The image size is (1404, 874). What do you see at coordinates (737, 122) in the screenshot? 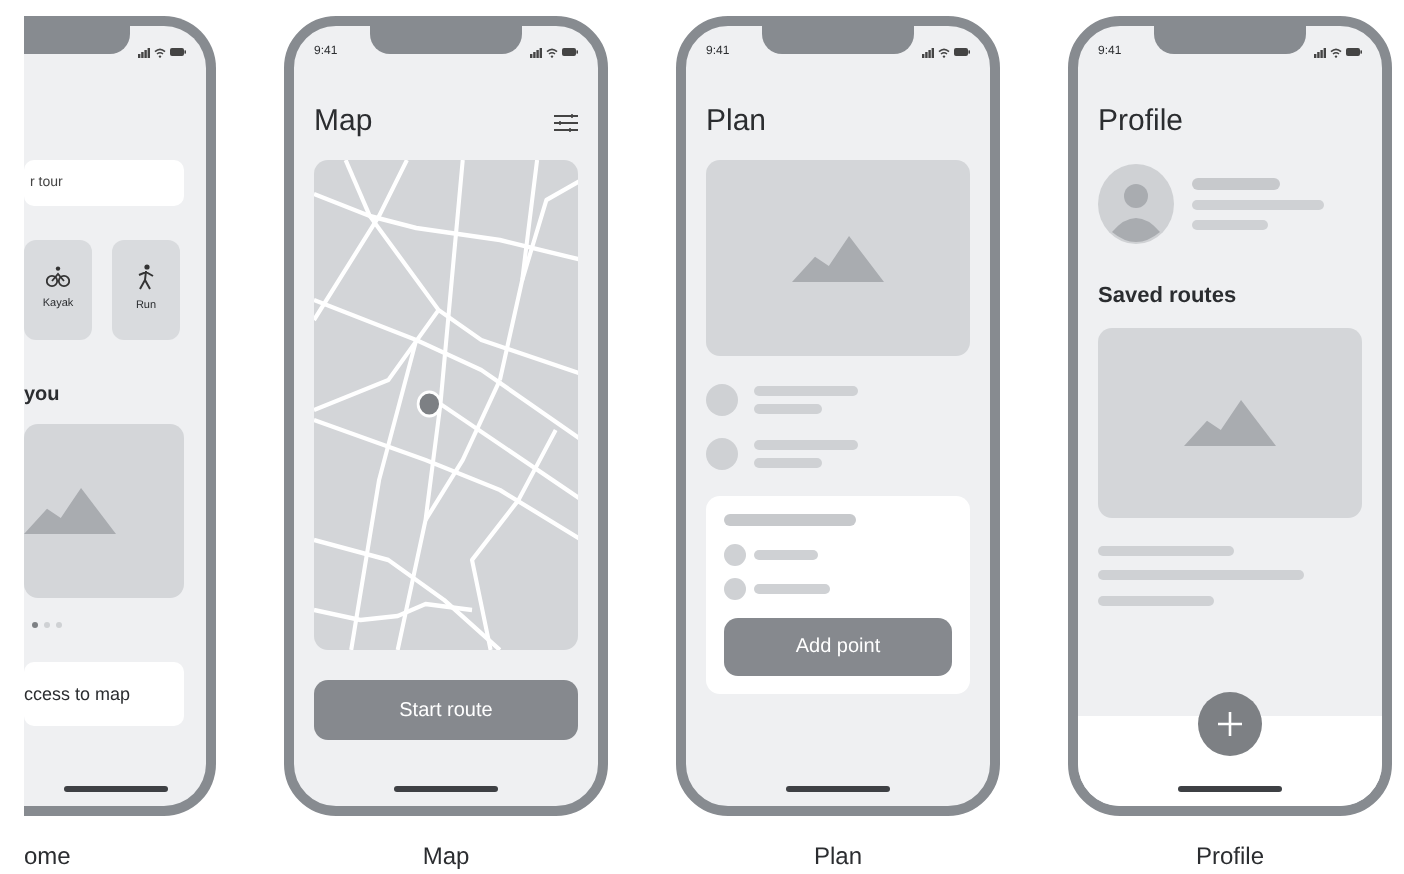
I see `screen-title: Plan` at bounding box center [737, 122].